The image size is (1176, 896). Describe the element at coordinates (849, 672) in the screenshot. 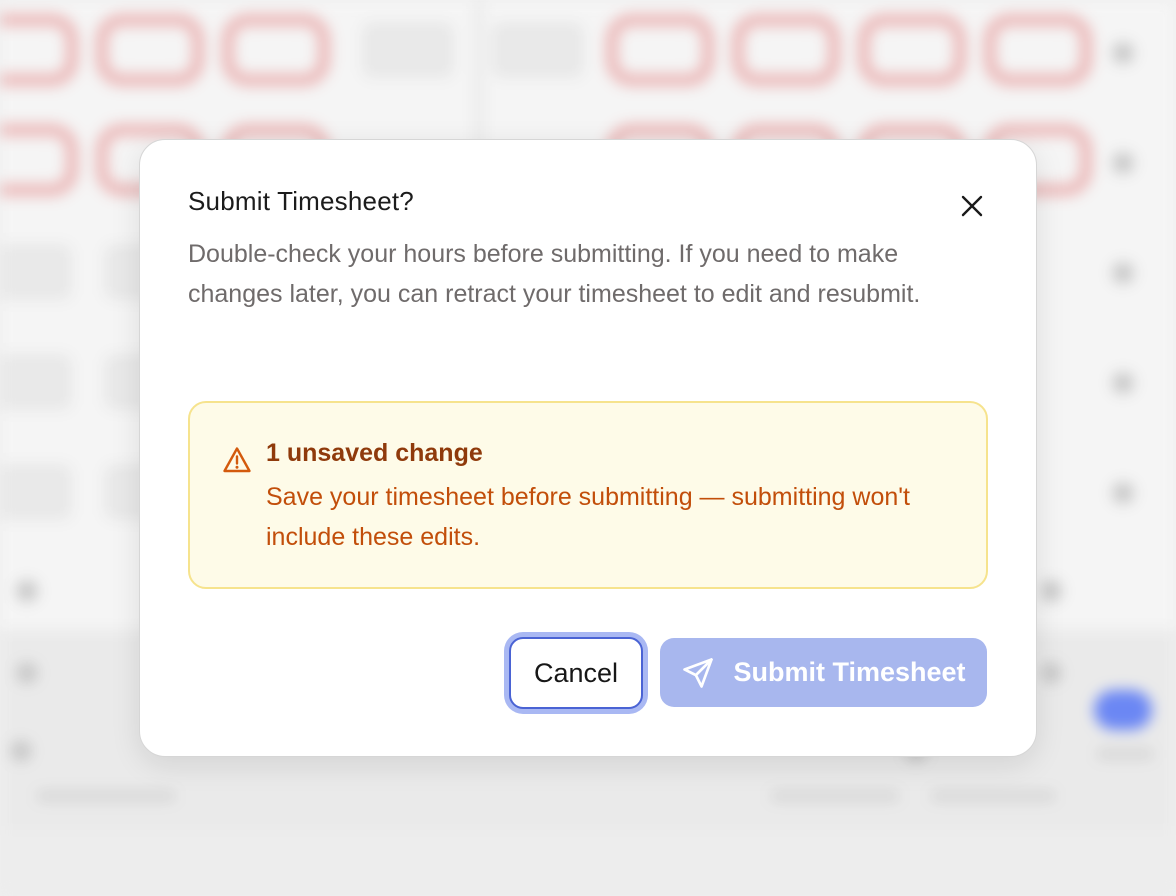

I see `submit-button-label: Submit Timesheet` at that location.